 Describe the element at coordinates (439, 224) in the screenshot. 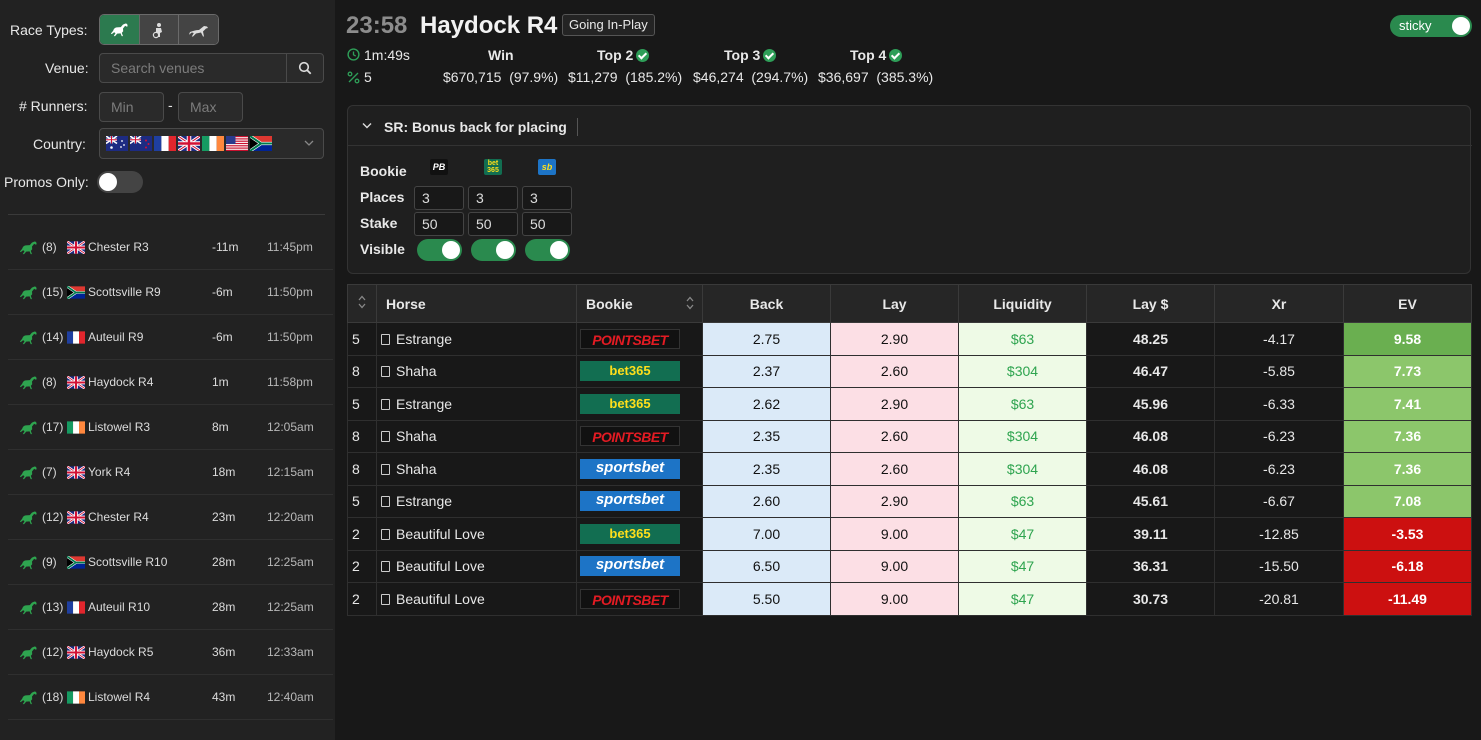

I see `stake-input-pointsbet` at that location.